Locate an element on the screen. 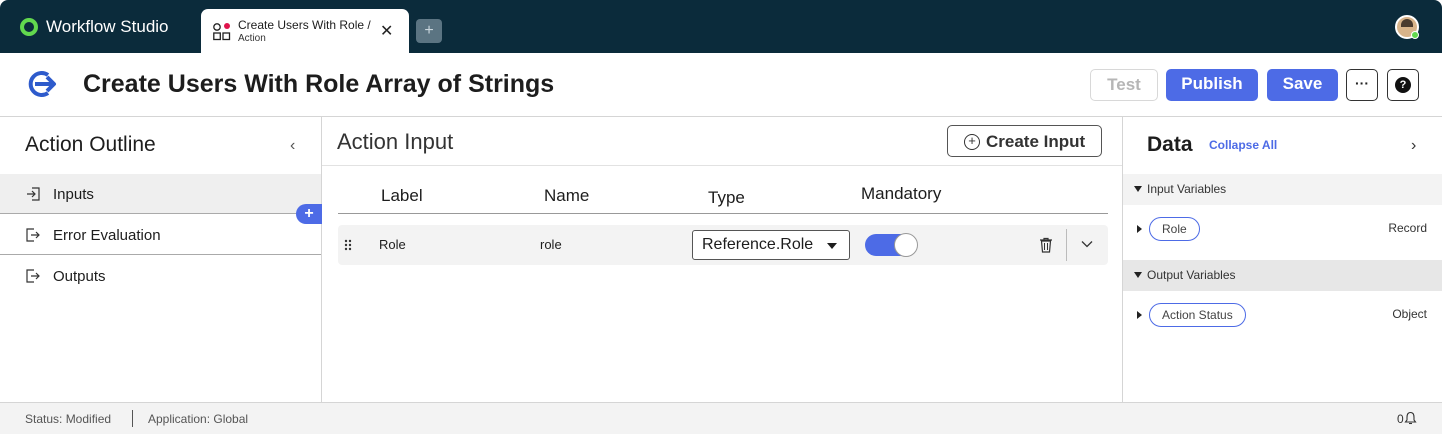 Image resolution: width=1442 pixels, height=434 pixels. online-status-icon is located at coordinates (1415, 35).